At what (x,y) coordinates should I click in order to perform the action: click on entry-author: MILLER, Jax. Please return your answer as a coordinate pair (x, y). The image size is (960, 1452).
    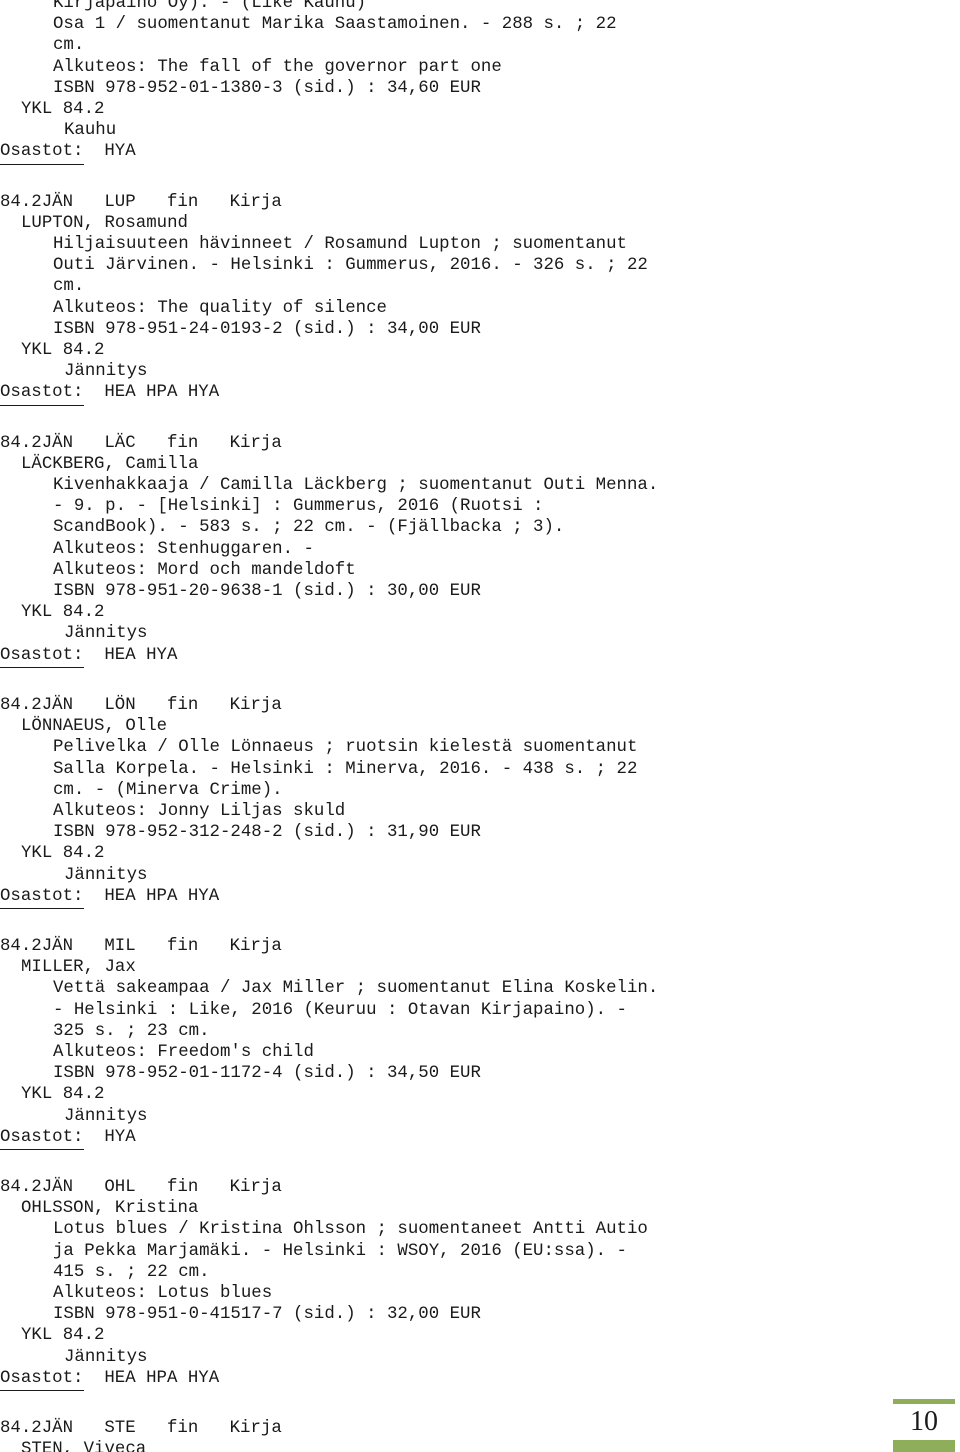
    Looking at the image, I should click on (78, 968).